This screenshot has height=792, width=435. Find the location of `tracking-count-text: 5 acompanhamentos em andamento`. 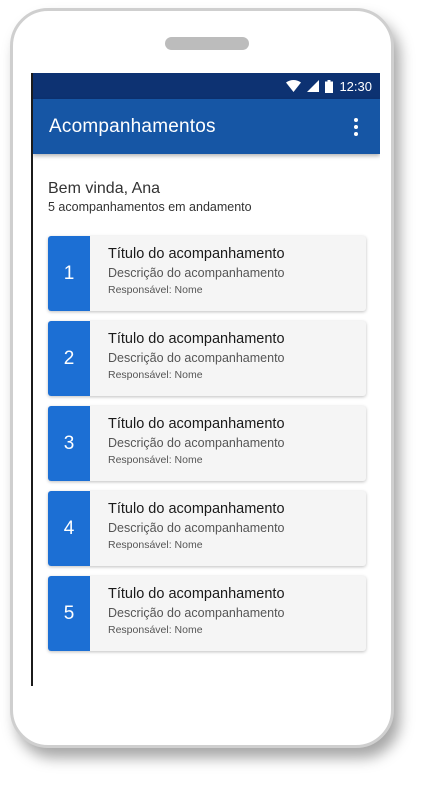

tracking-count-text: 5 acompanhamentos em andamento is located at coordinates (150, 207).